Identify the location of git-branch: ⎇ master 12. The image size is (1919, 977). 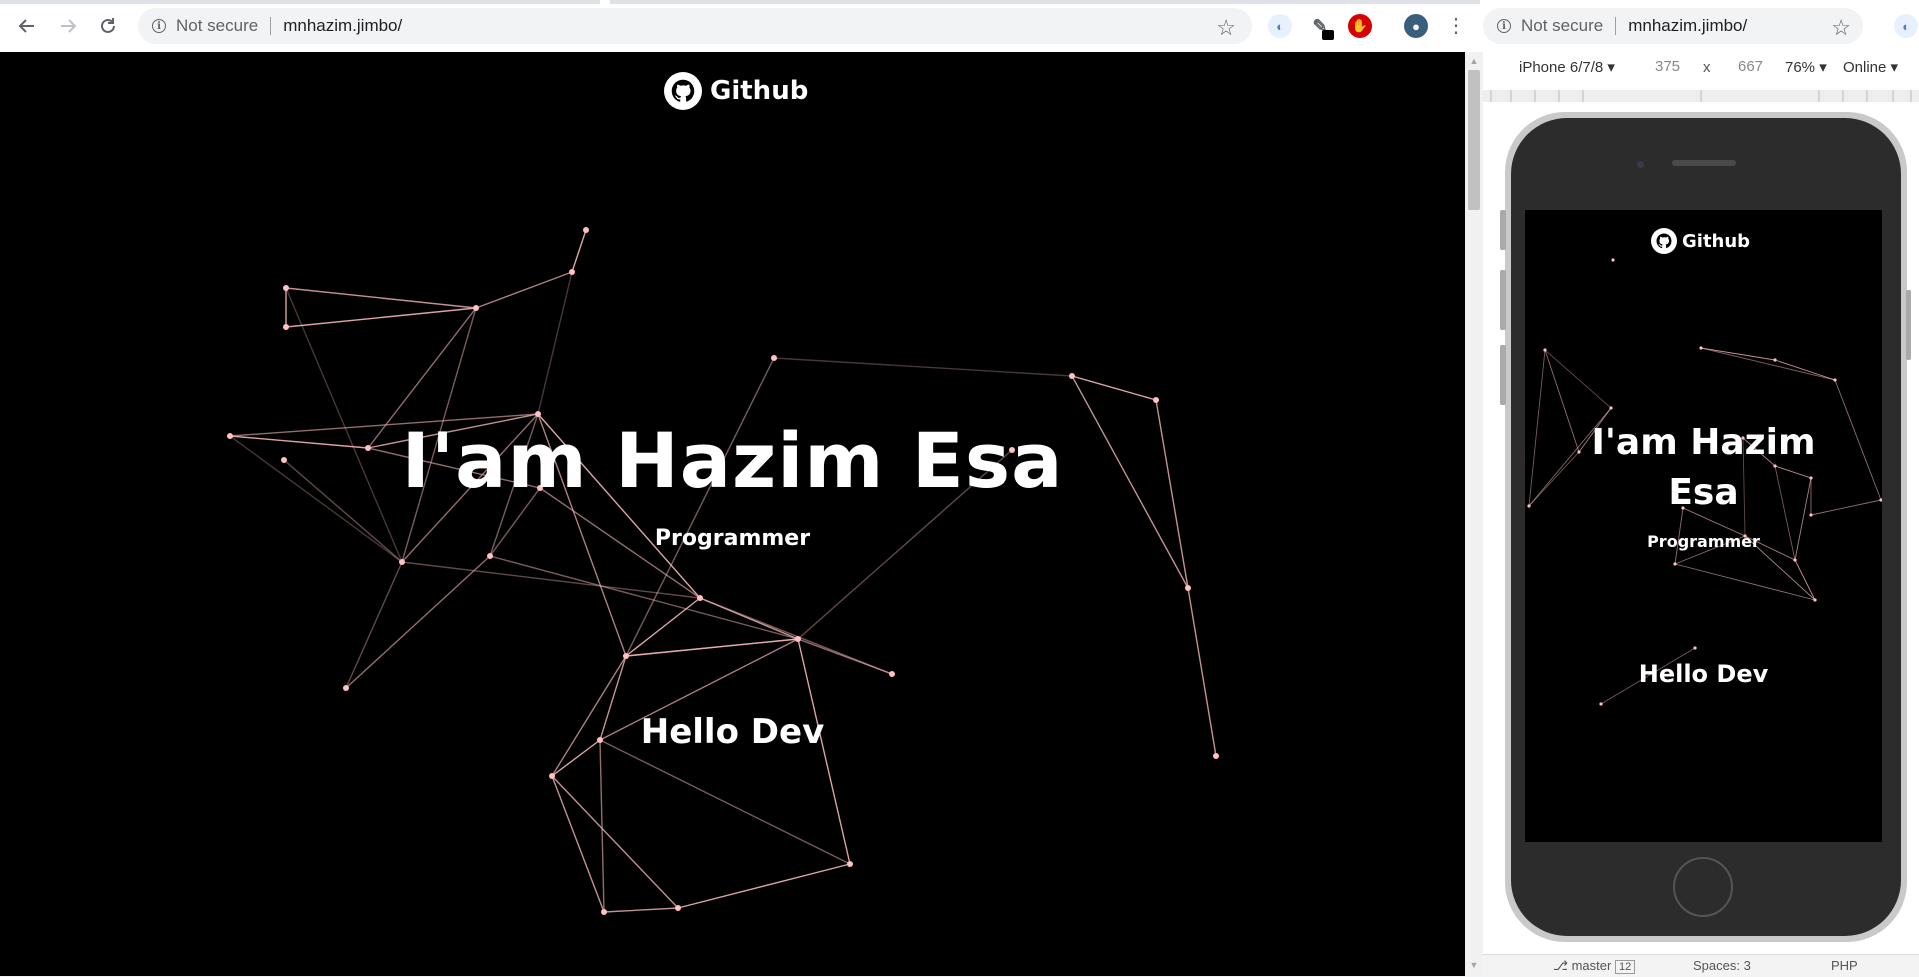
(1594, 966).